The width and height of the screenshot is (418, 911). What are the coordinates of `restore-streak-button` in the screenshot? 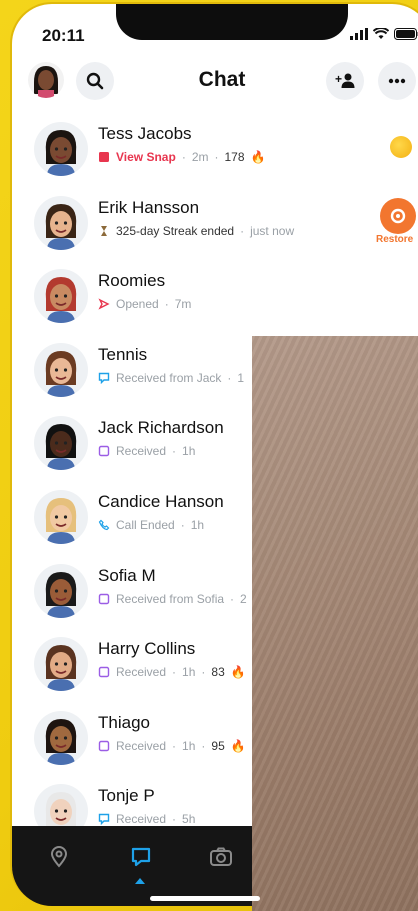 It's located at (398, 215).